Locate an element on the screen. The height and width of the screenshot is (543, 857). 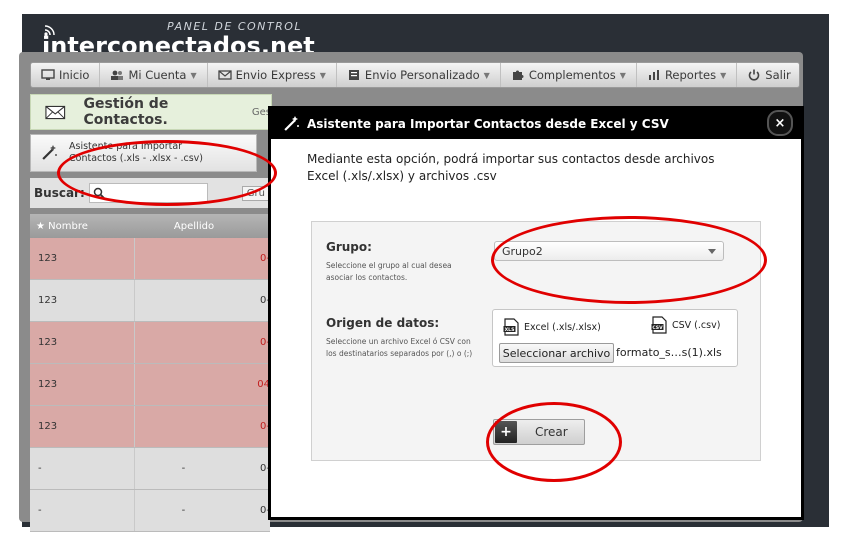
table-row: 123 04 is located at coordinates (150, 385).